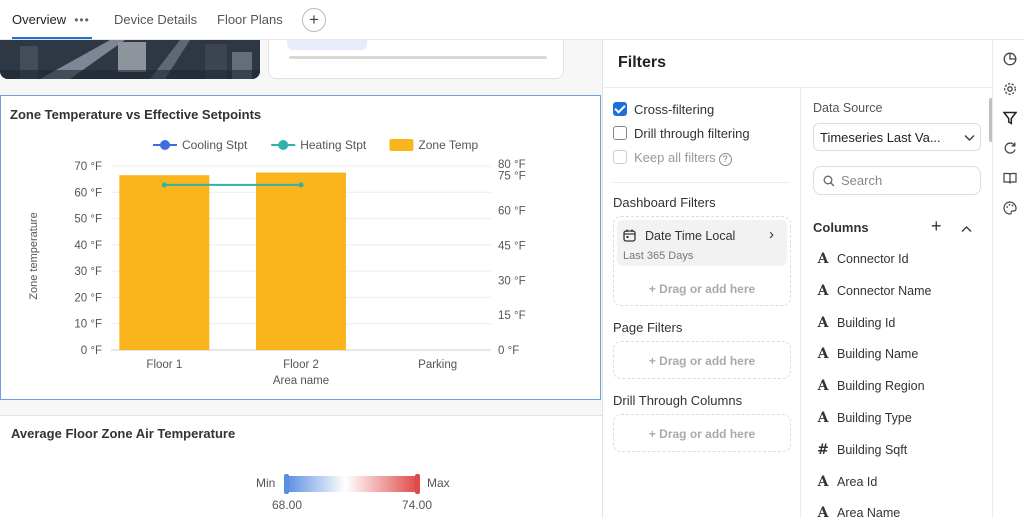 The width and height of the screenshot is (1024, 523). What do you see at coordinates (701, 182) in the screenshot?
I see `divider` at bounding box center [701, 182].